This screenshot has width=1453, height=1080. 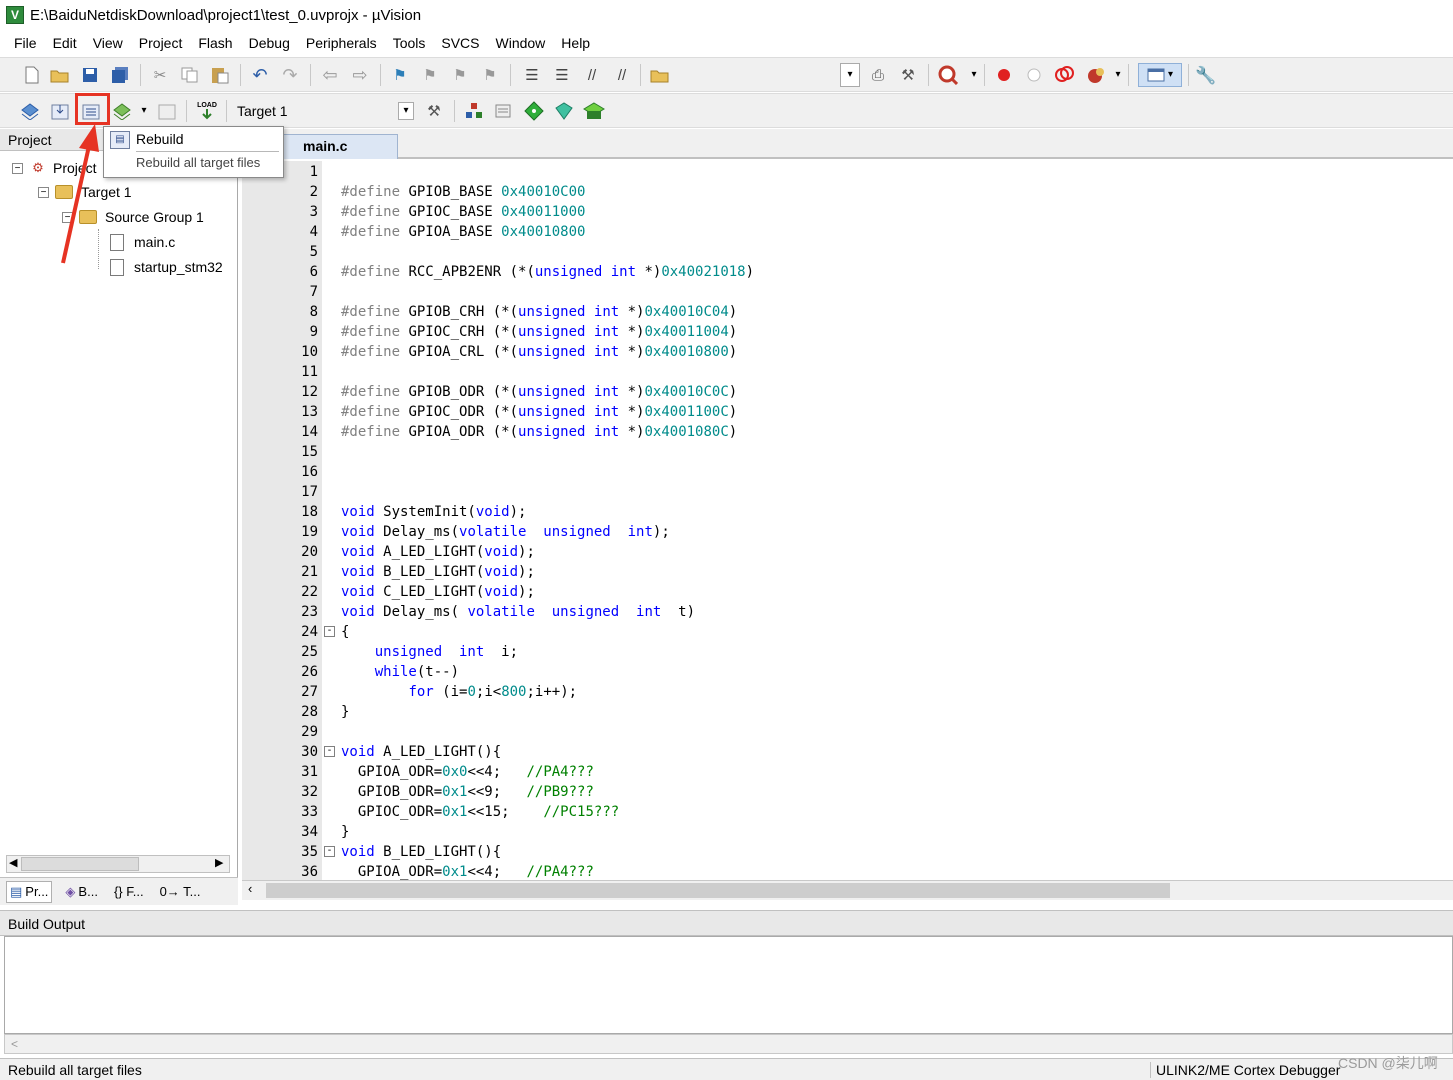 What do you see at coordinates (1096, 75) in the screenshot?
I see `breakpoint-kill-icon` at bounding box center [1096, 75].